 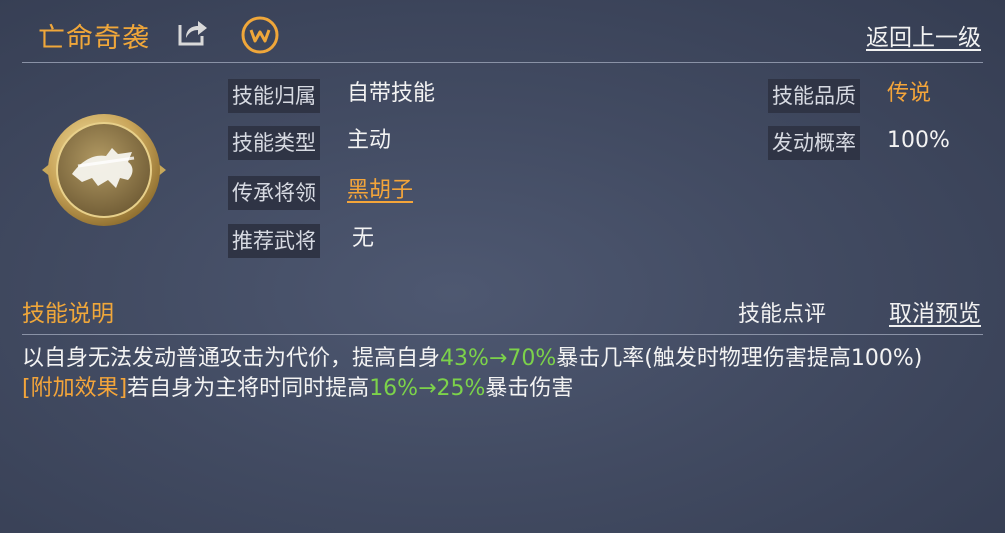 What do you see at coordinates (68, 314) in the screenshot?
I see `description-title: 技能说明` at bounding box center [68, 314].